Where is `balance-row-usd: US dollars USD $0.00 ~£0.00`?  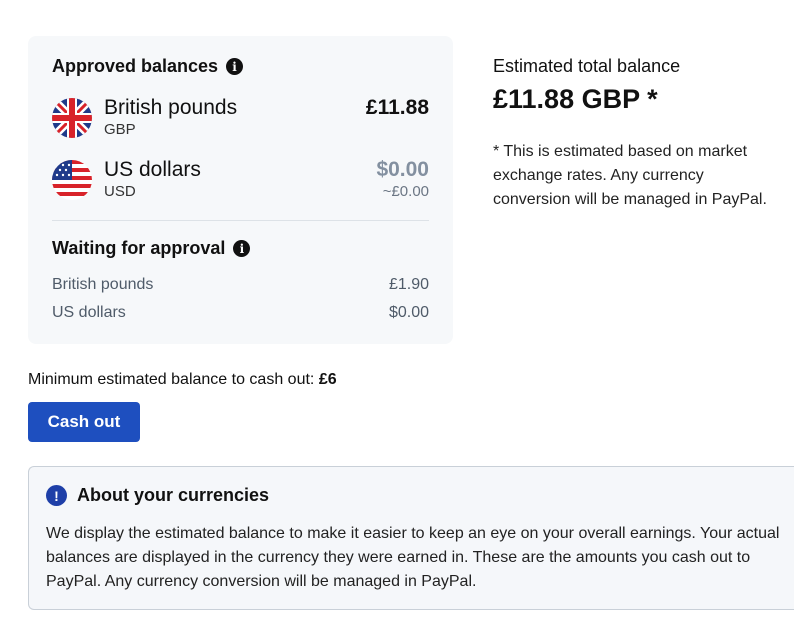 balance-row-usd: US dollars USD $0.00 ~£0.00 is located at coordinates (240, 180).